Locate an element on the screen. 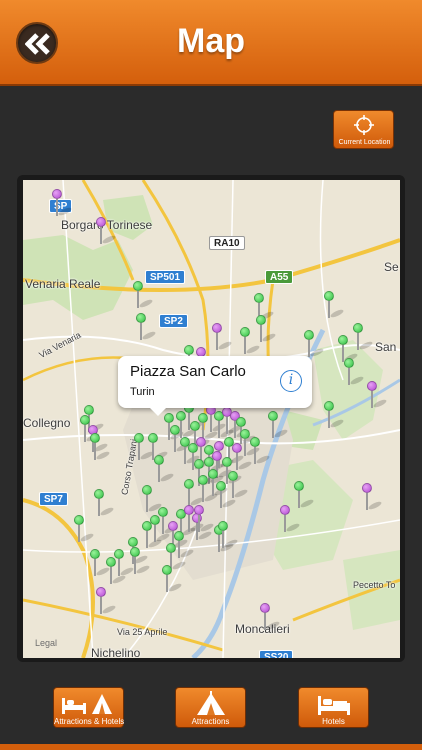 The image size is (422, 750). tab-attractions-hotels: Attractions & Hotels is located at coordinates (88, 707).